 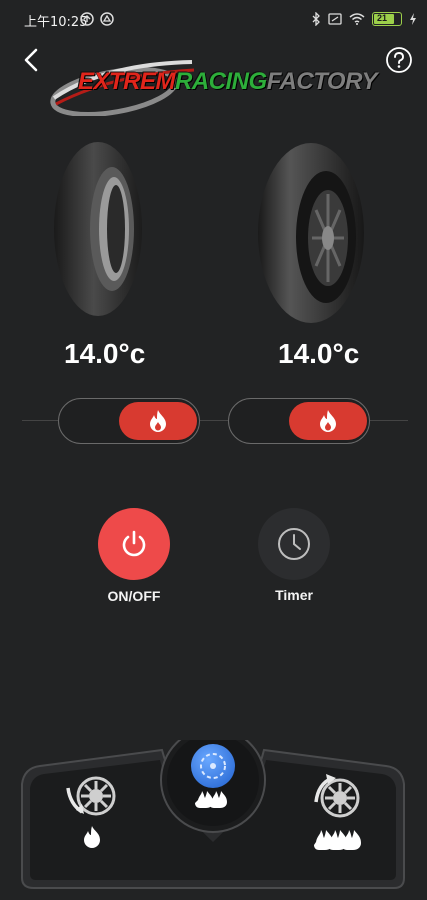 I want to click on logo-wordmark: EXTREMRACINGFACTORY, so click(x=228, y=81).